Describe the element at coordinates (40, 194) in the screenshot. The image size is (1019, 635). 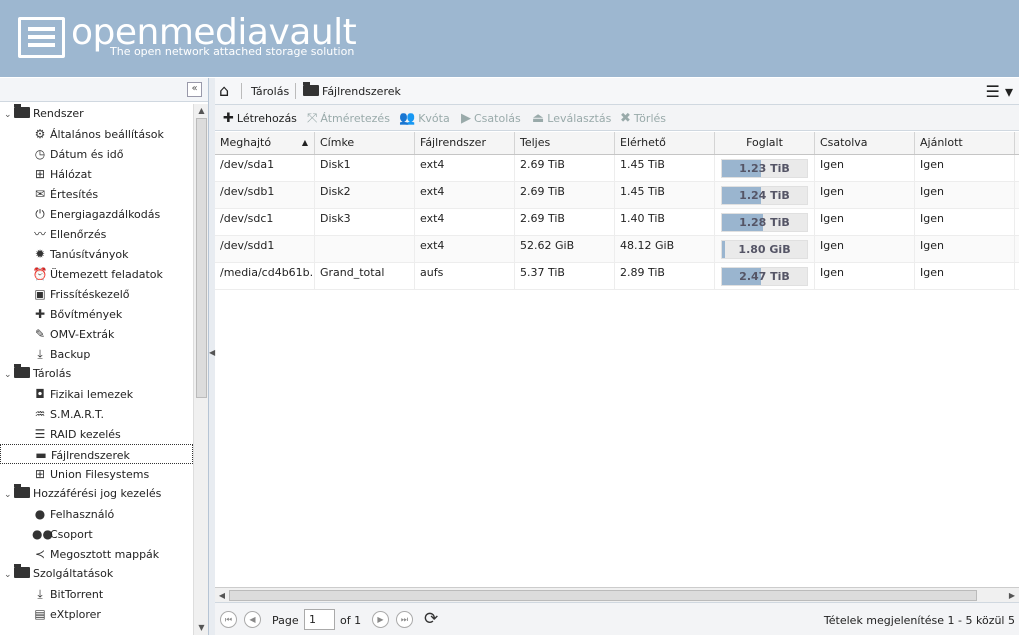
I see `envelope-icon: ✉` at that location.